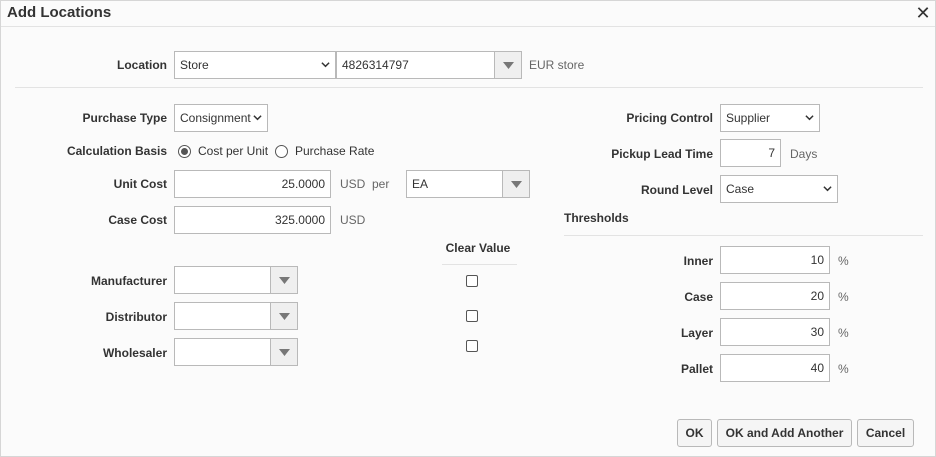 This screenshot has width=936, height=457. I want to click on round-level-label: Round Level, so click(676, 190).